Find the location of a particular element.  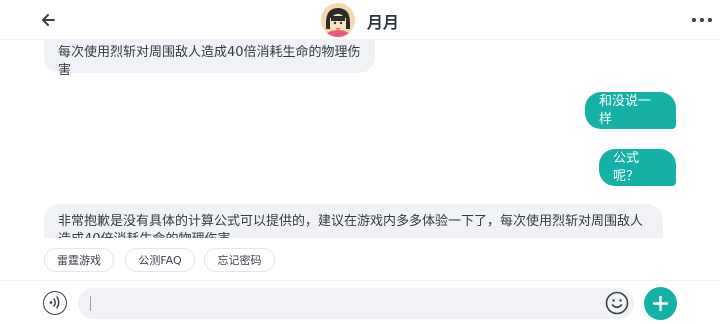

message-text: 和没说一样 is located at coordinates (625, 110).